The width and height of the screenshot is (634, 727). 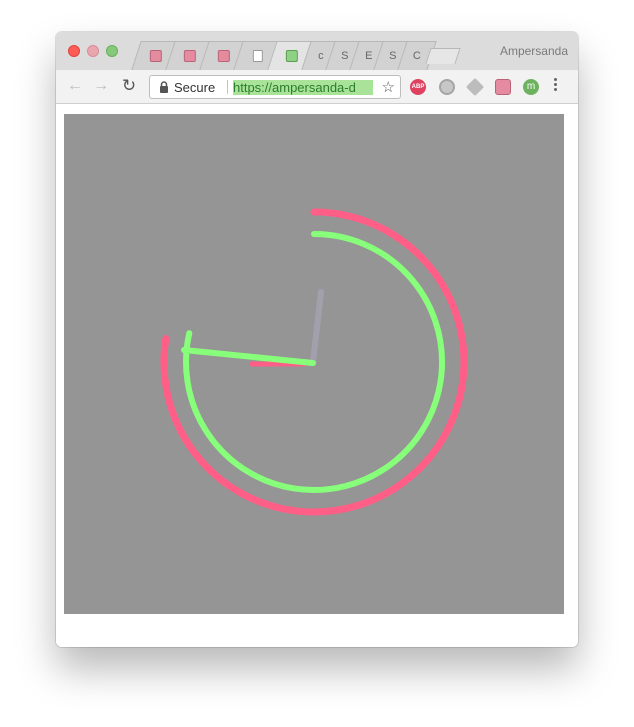 What do you see at coordinates (533, 51) in the screenshot?
I see `window-title: Ampersanda` at bounding box center [533, 51].